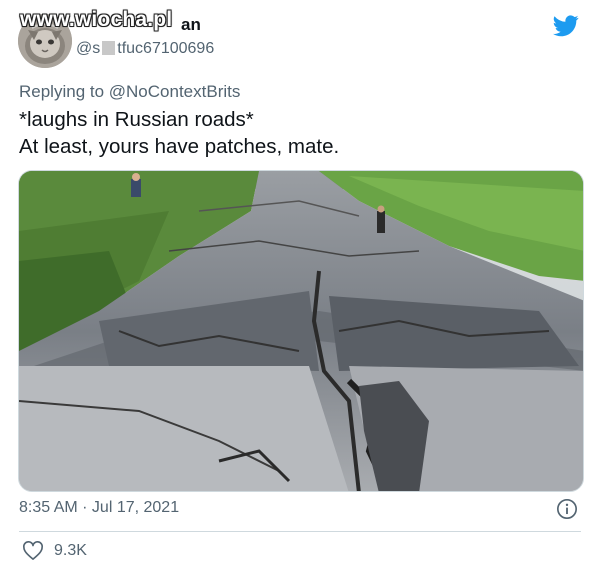 This screenshot has height=577, width=600. What do you see at coordinates (191, 25) in the screenshot?
I see `author-display-name: an` at bounding box center [191, 25].